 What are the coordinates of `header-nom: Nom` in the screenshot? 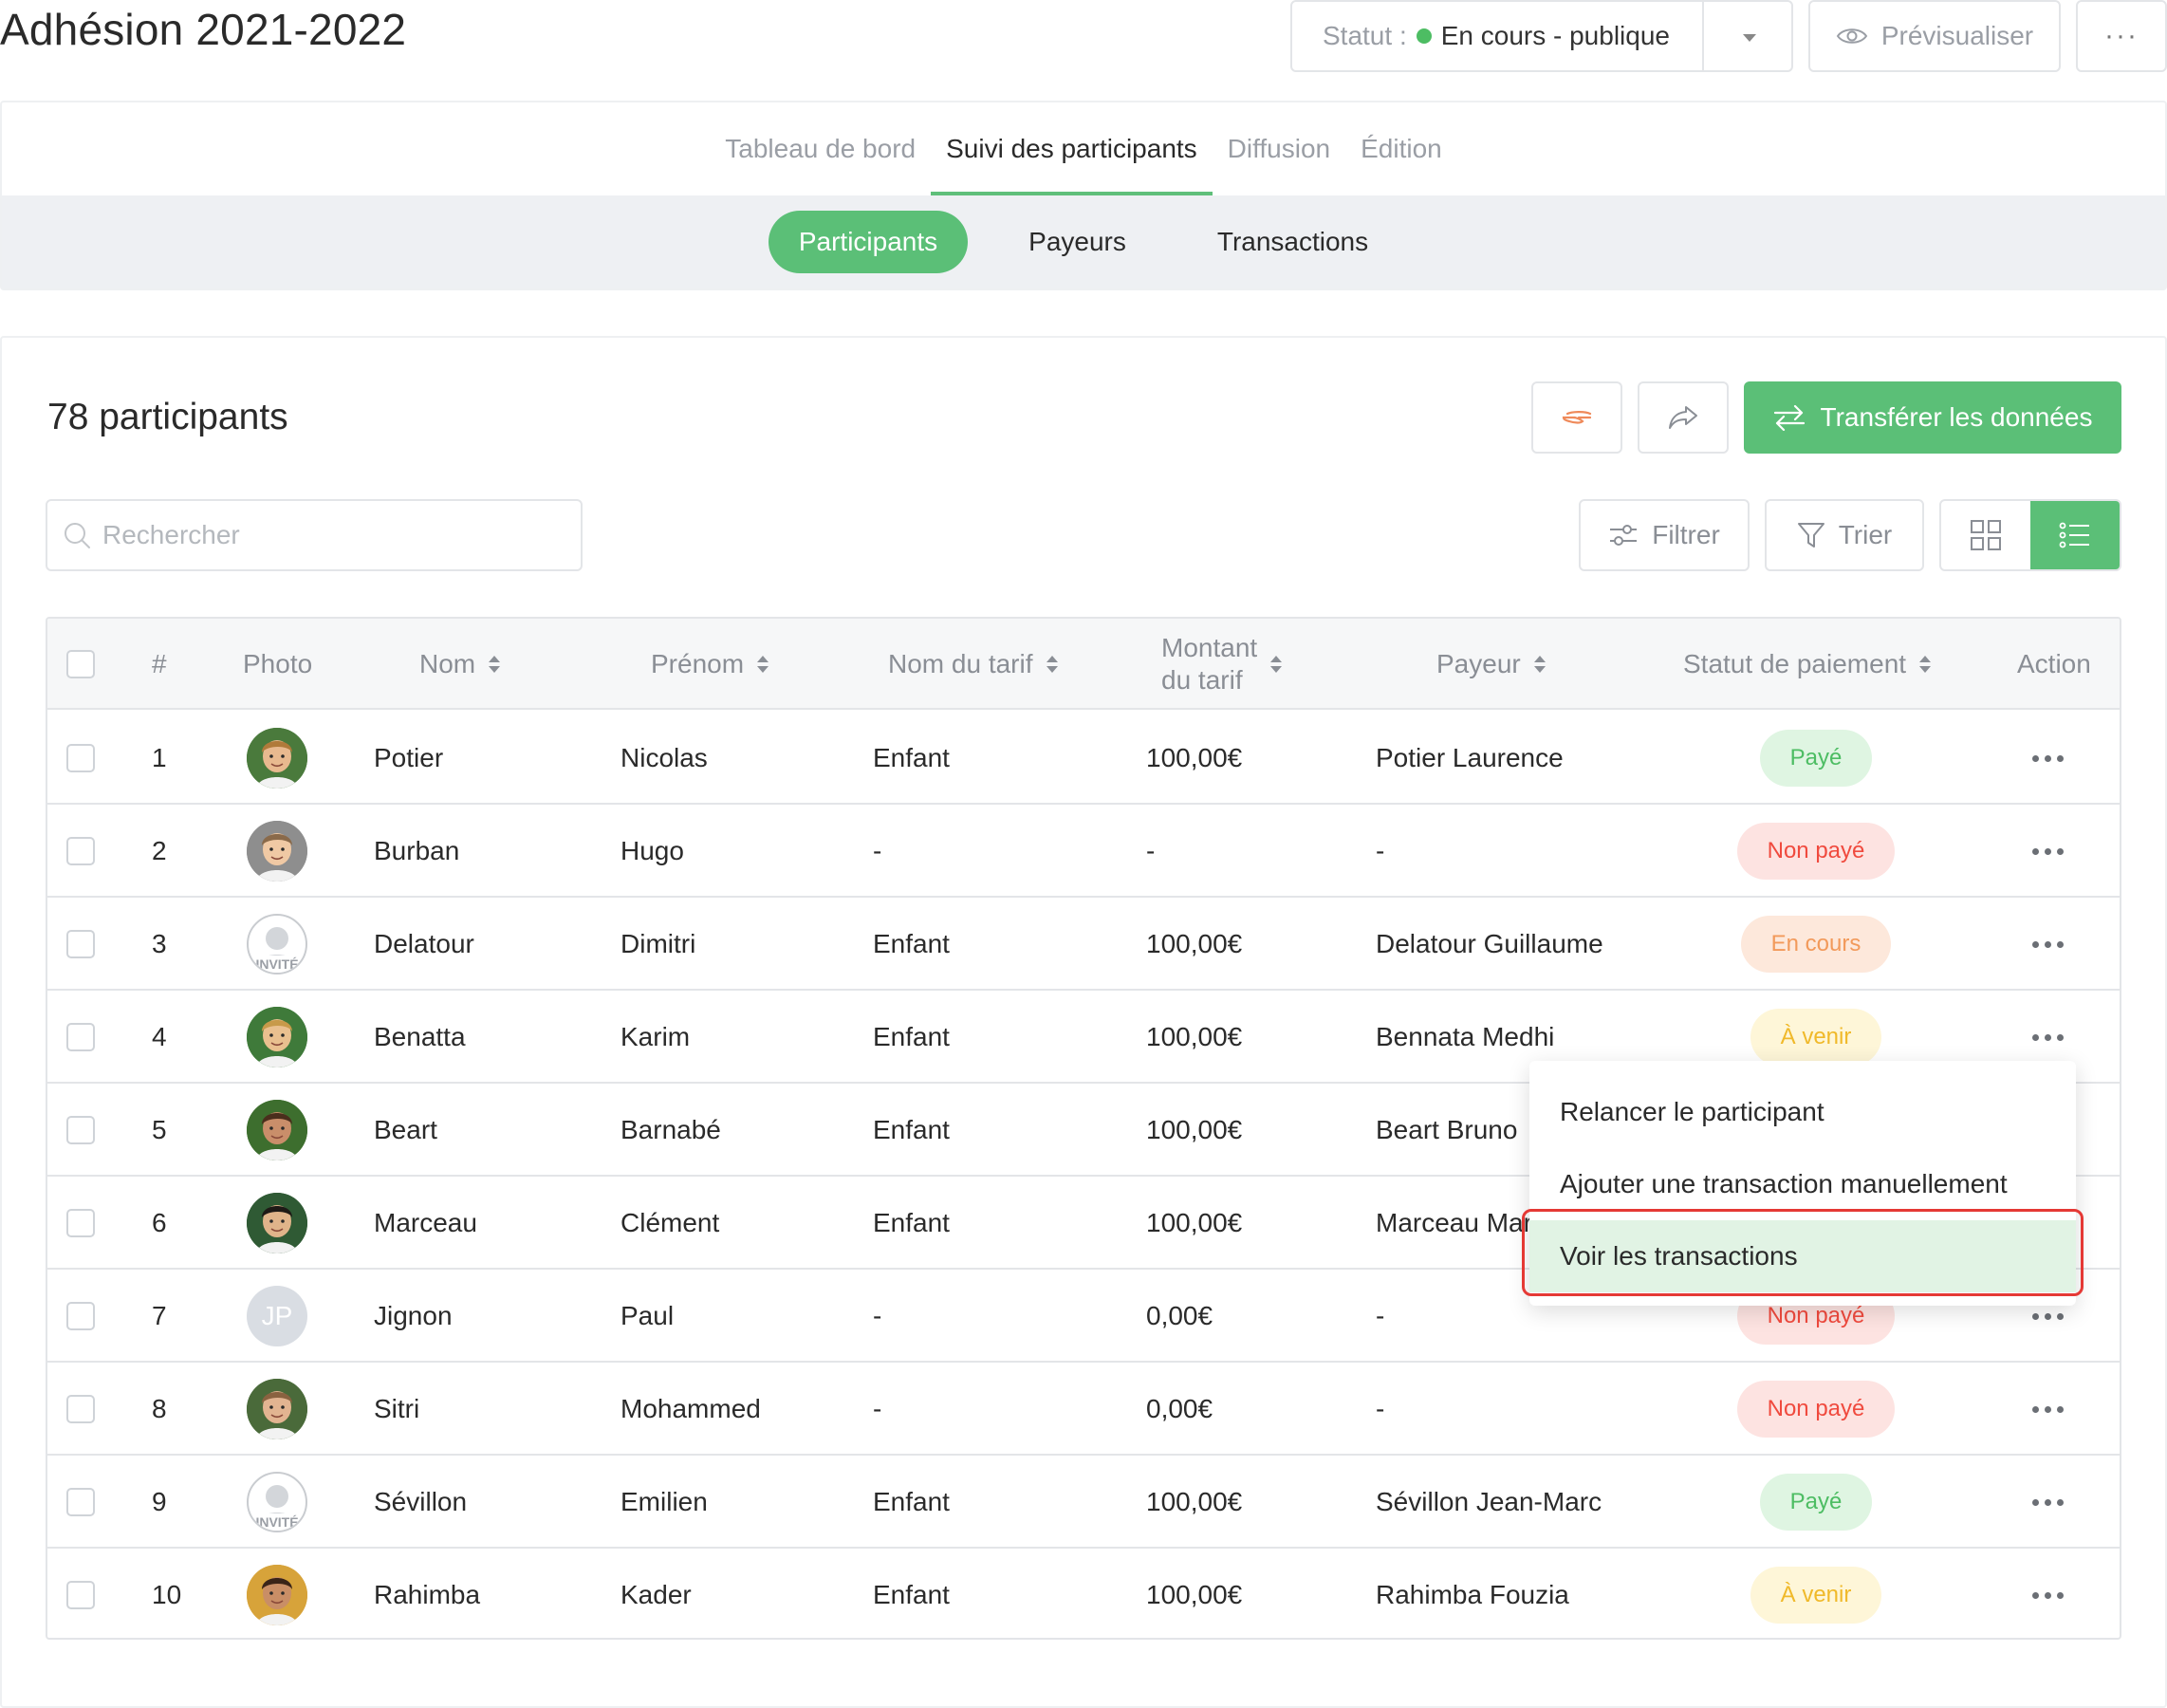 It's located at (460, 665).